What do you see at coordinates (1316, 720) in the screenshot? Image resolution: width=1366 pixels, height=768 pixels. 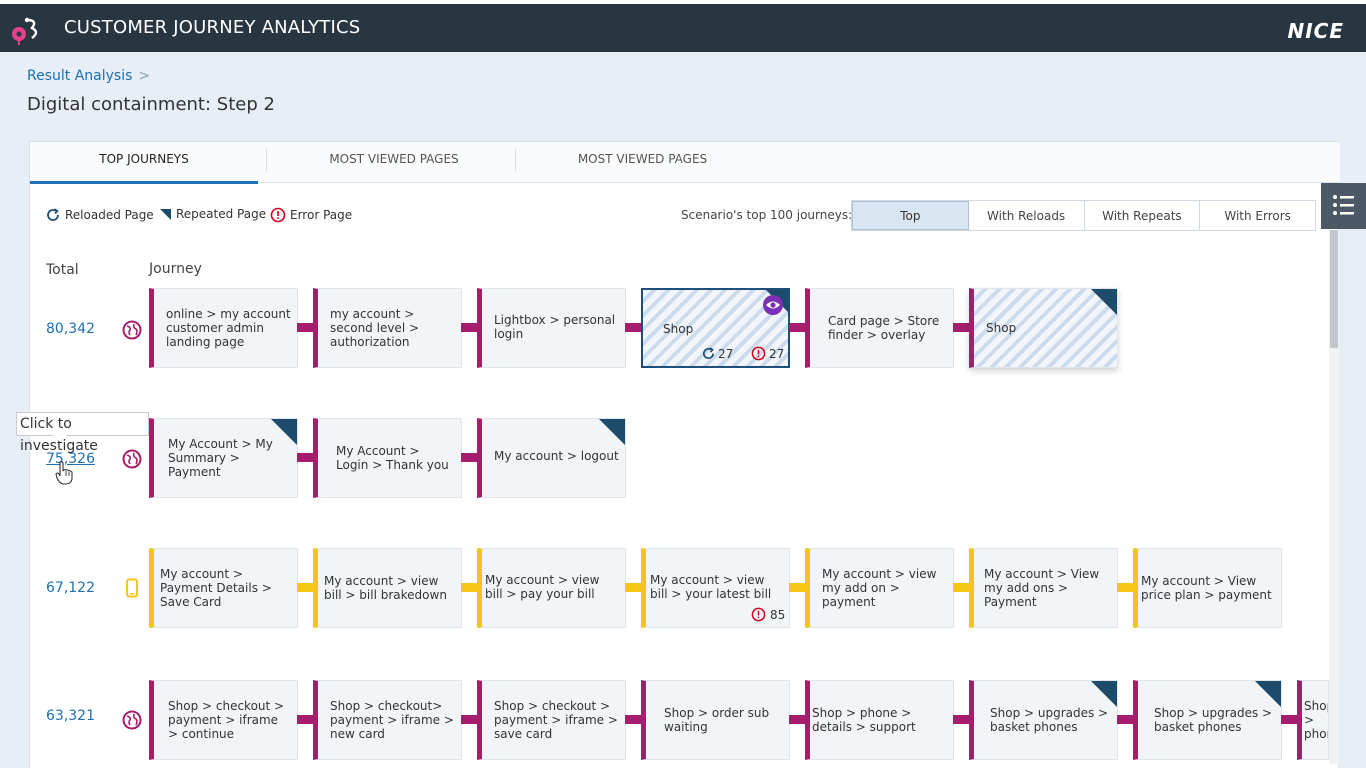 I see `journey-step-label: Shop > phon` at bounding box center [1316, 720].